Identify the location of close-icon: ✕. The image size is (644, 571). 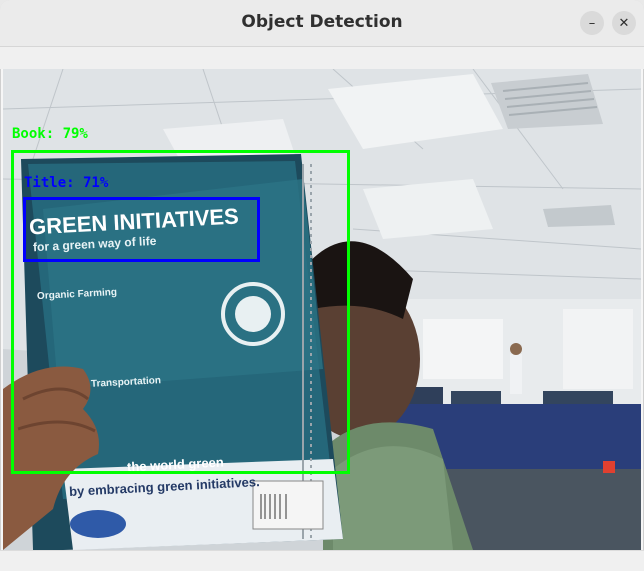
(624, 23).